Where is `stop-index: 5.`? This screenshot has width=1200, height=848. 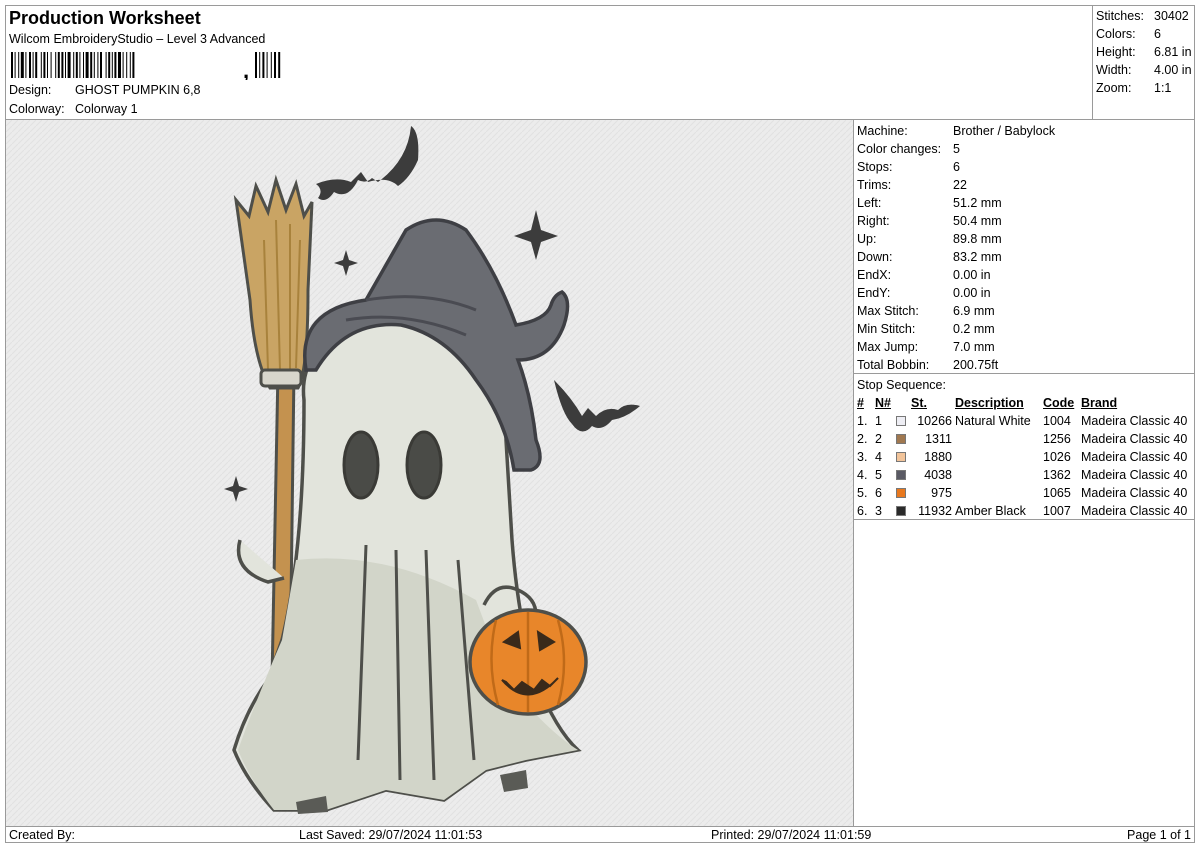 stop-index: 5. is located at coordinates (862, 493).